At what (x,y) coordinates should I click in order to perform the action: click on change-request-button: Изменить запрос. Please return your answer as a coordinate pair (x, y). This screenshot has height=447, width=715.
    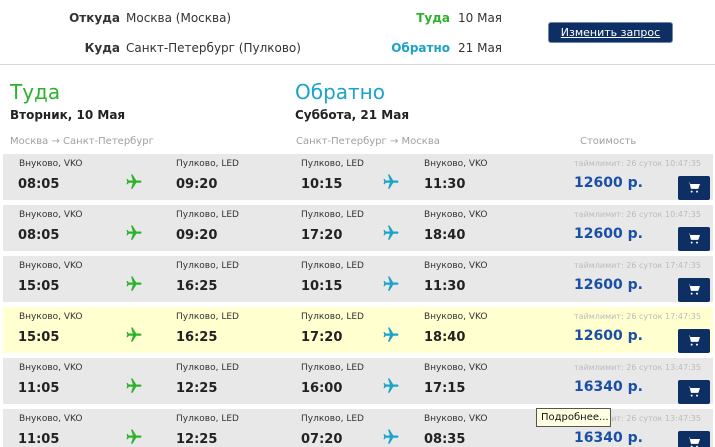
    Looking at the image, I should click on (610, 32).